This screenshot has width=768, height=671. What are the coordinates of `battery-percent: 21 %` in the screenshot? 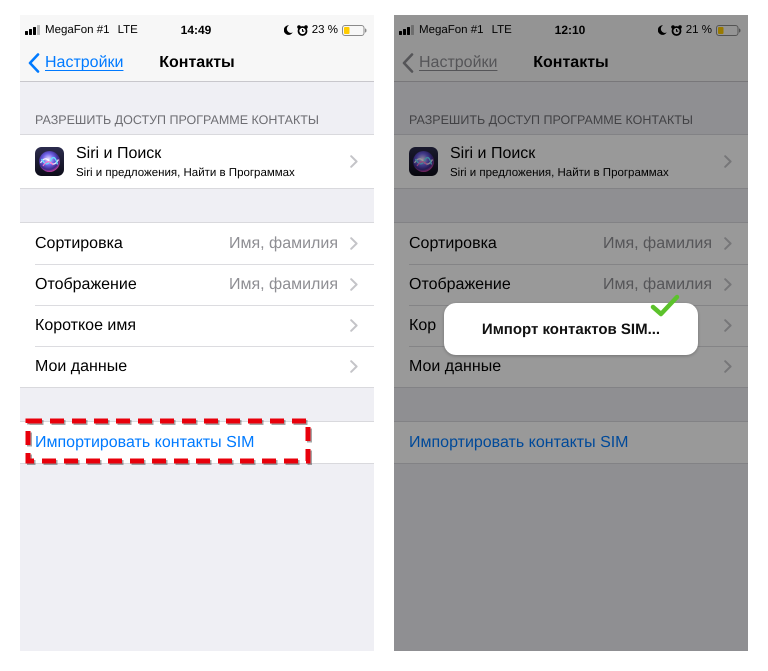 It's located at (699, 30).